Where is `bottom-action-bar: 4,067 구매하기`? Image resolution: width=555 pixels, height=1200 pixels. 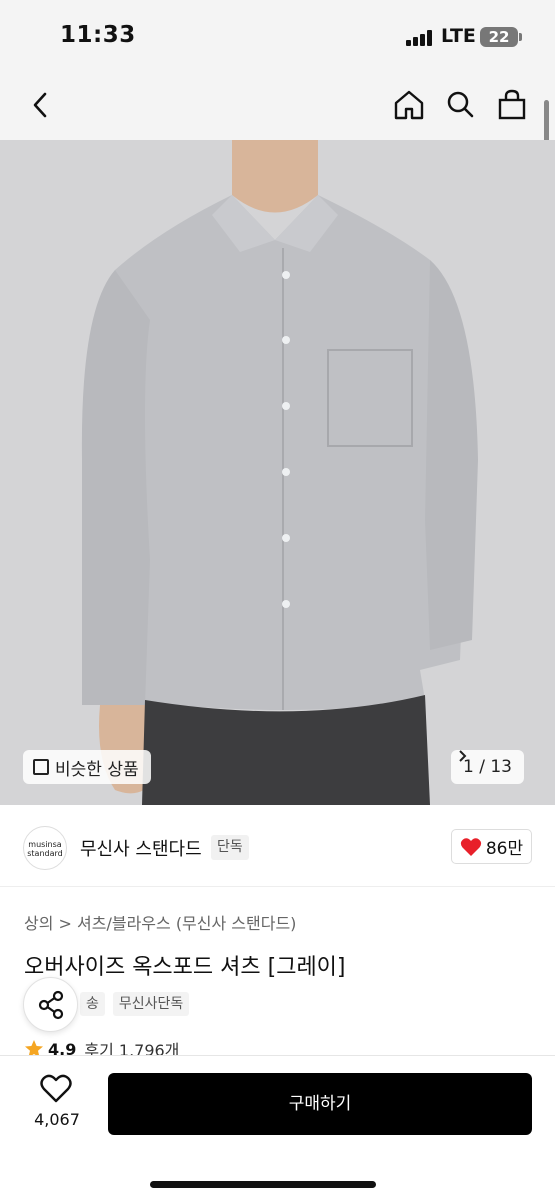 bottom-action-bar: 4,067 구매하기 is located at coordinates (277, 1127).